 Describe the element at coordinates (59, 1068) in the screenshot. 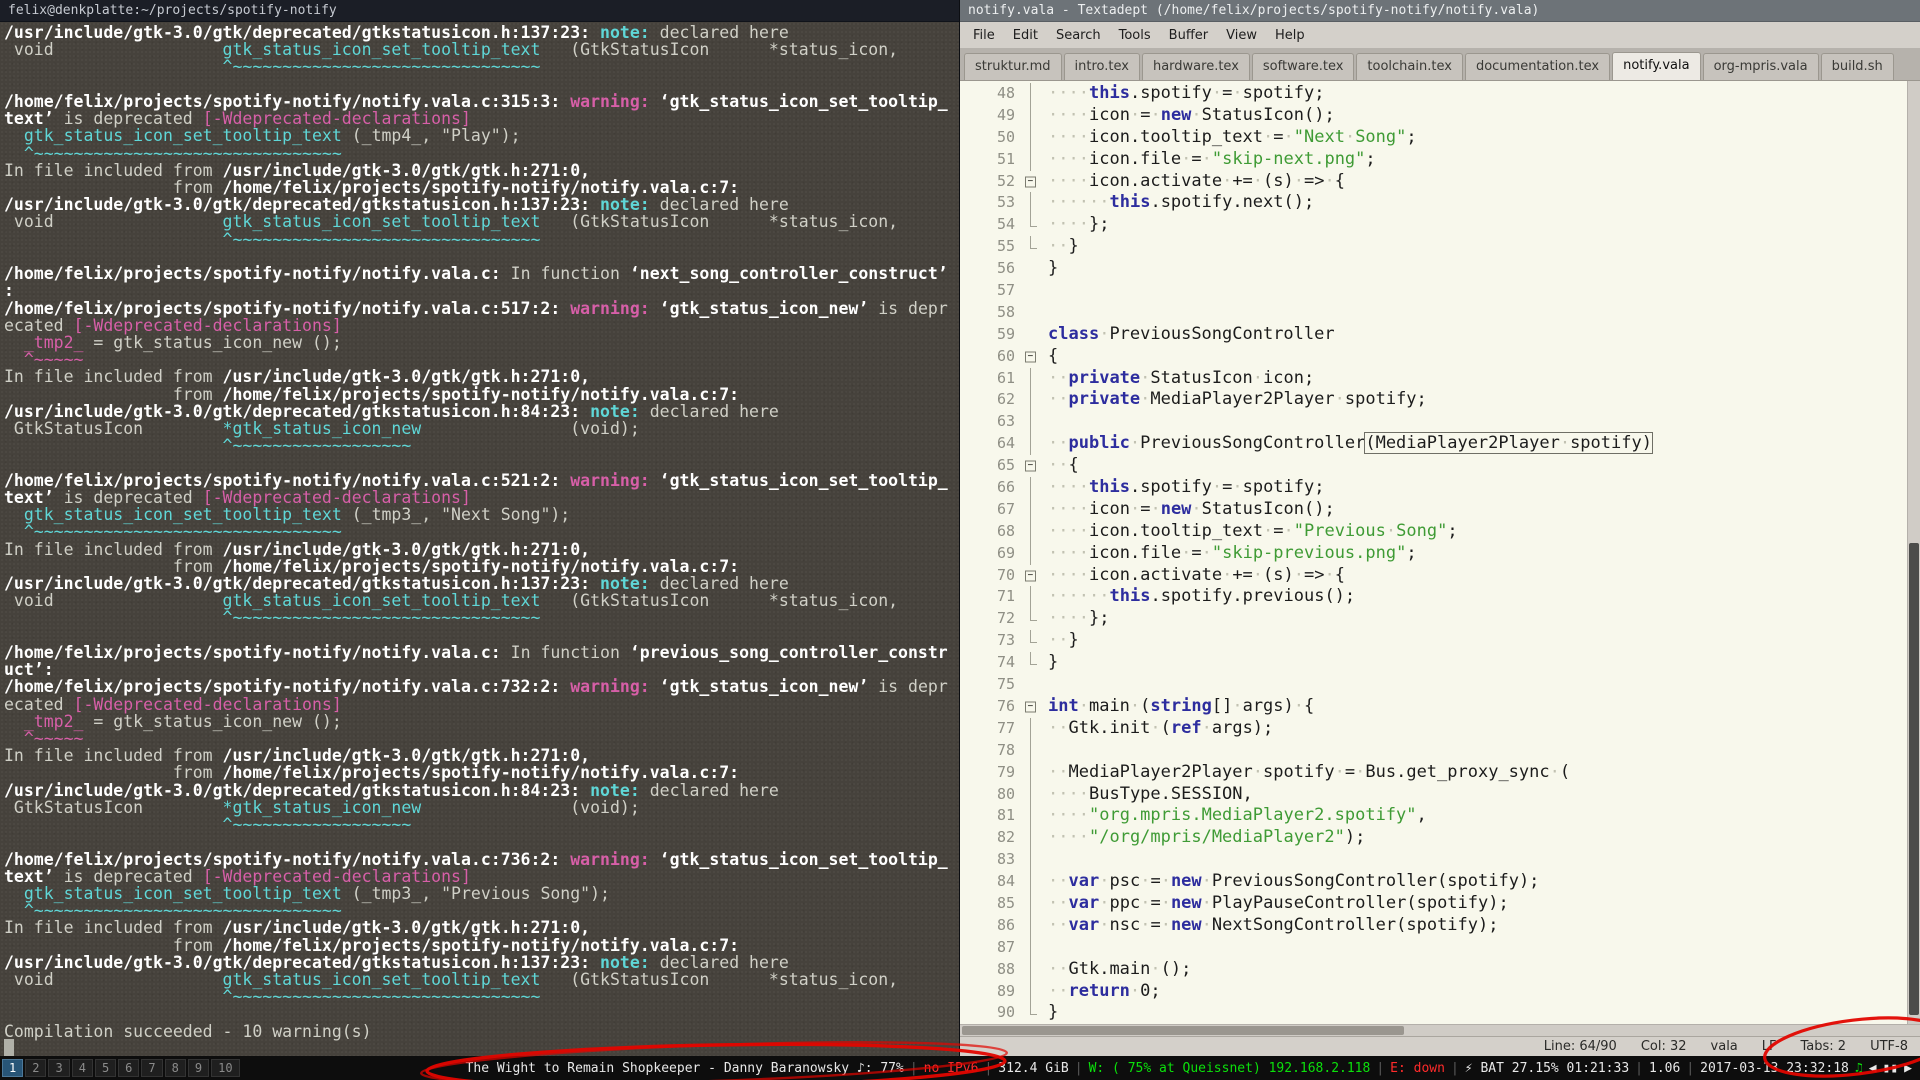

I see `workspace-button-3: 3` at that location.